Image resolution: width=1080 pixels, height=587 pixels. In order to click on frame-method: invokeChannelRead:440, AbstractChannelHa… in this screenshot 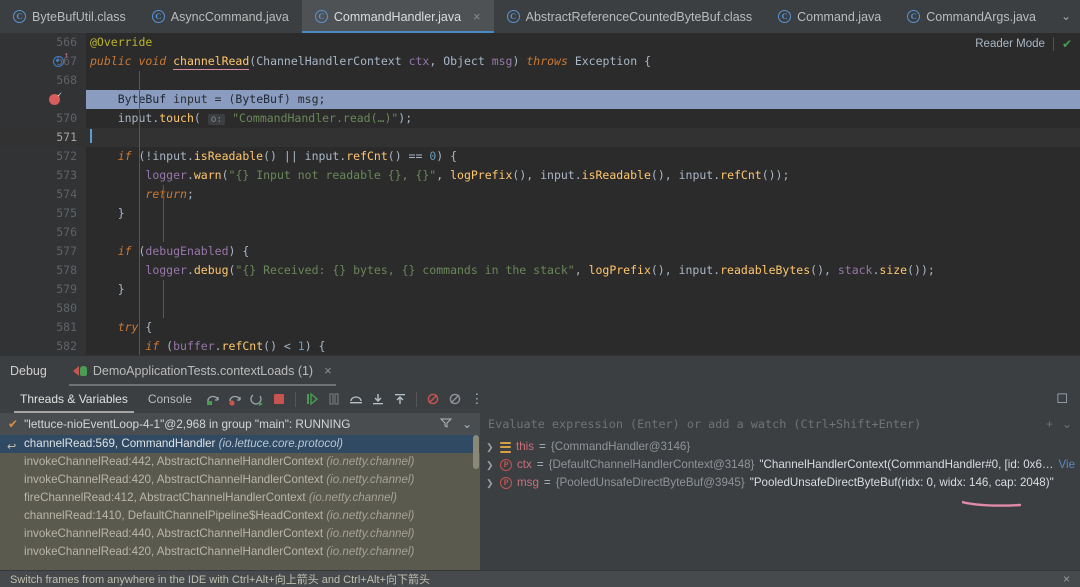, I will do `click(174, 533)`.